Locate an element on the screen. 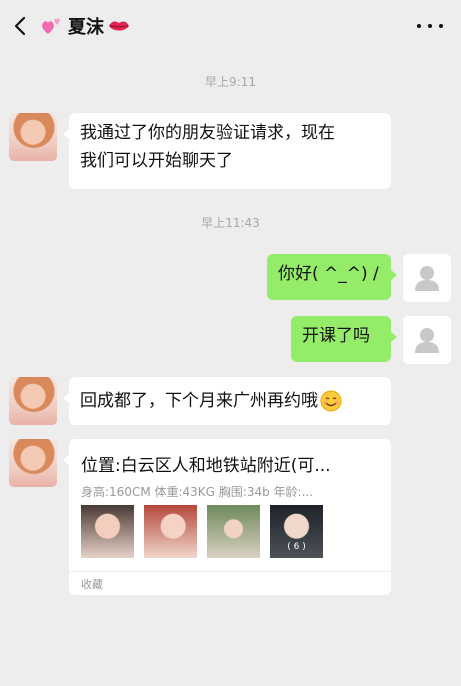 The image size is (461, 686). card-divider is located at coordinates (230, 571).